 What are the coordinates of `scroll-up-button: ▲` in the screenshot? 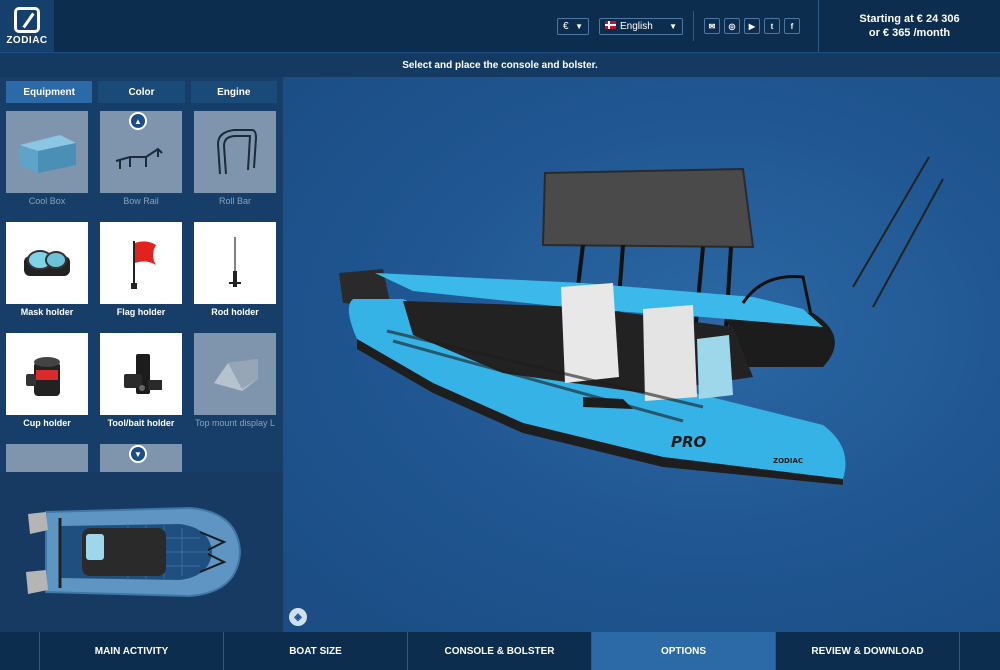 It's located at (138, 121).